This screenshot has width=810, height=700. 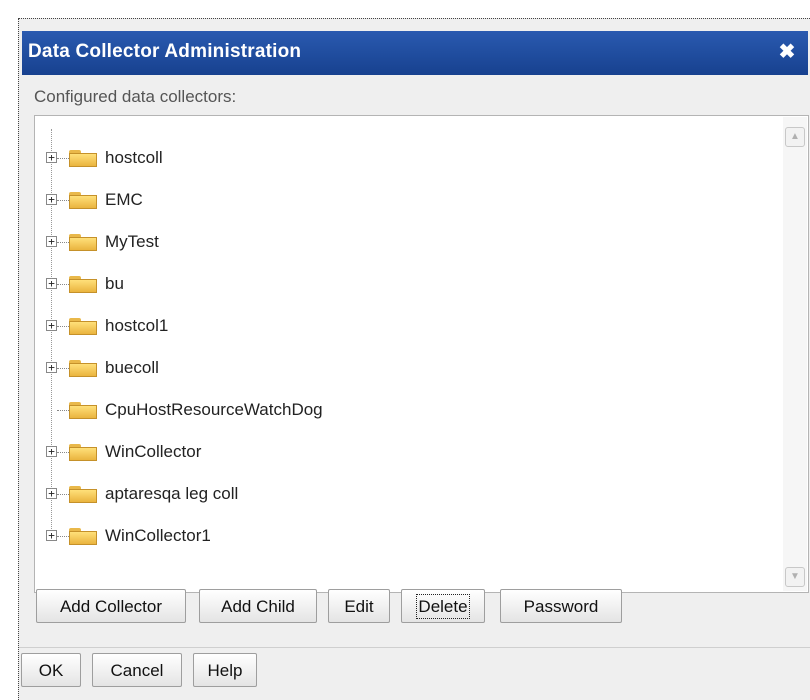 I want to click on tree-node: + WinCollector, so click(x=395, y=452).